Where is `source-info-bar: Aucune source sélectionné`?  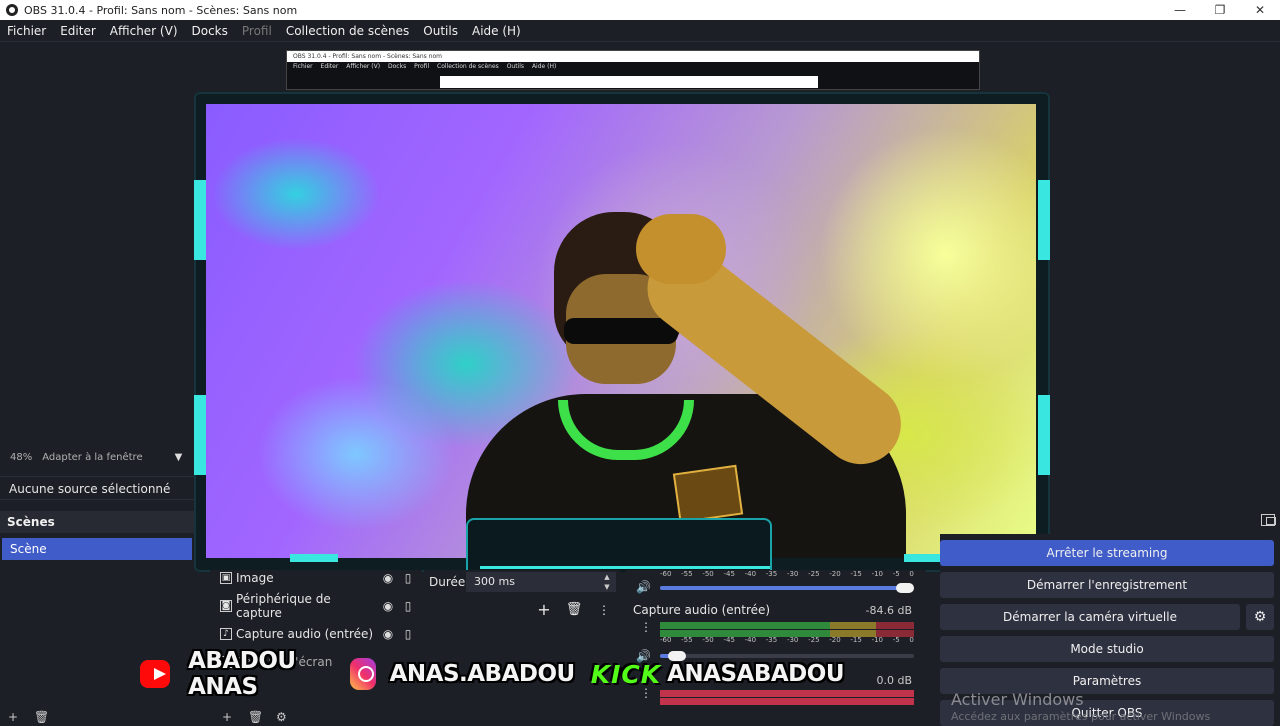 source-info-bar: Aucune source sélectionné is located at coordinates (97, 488).